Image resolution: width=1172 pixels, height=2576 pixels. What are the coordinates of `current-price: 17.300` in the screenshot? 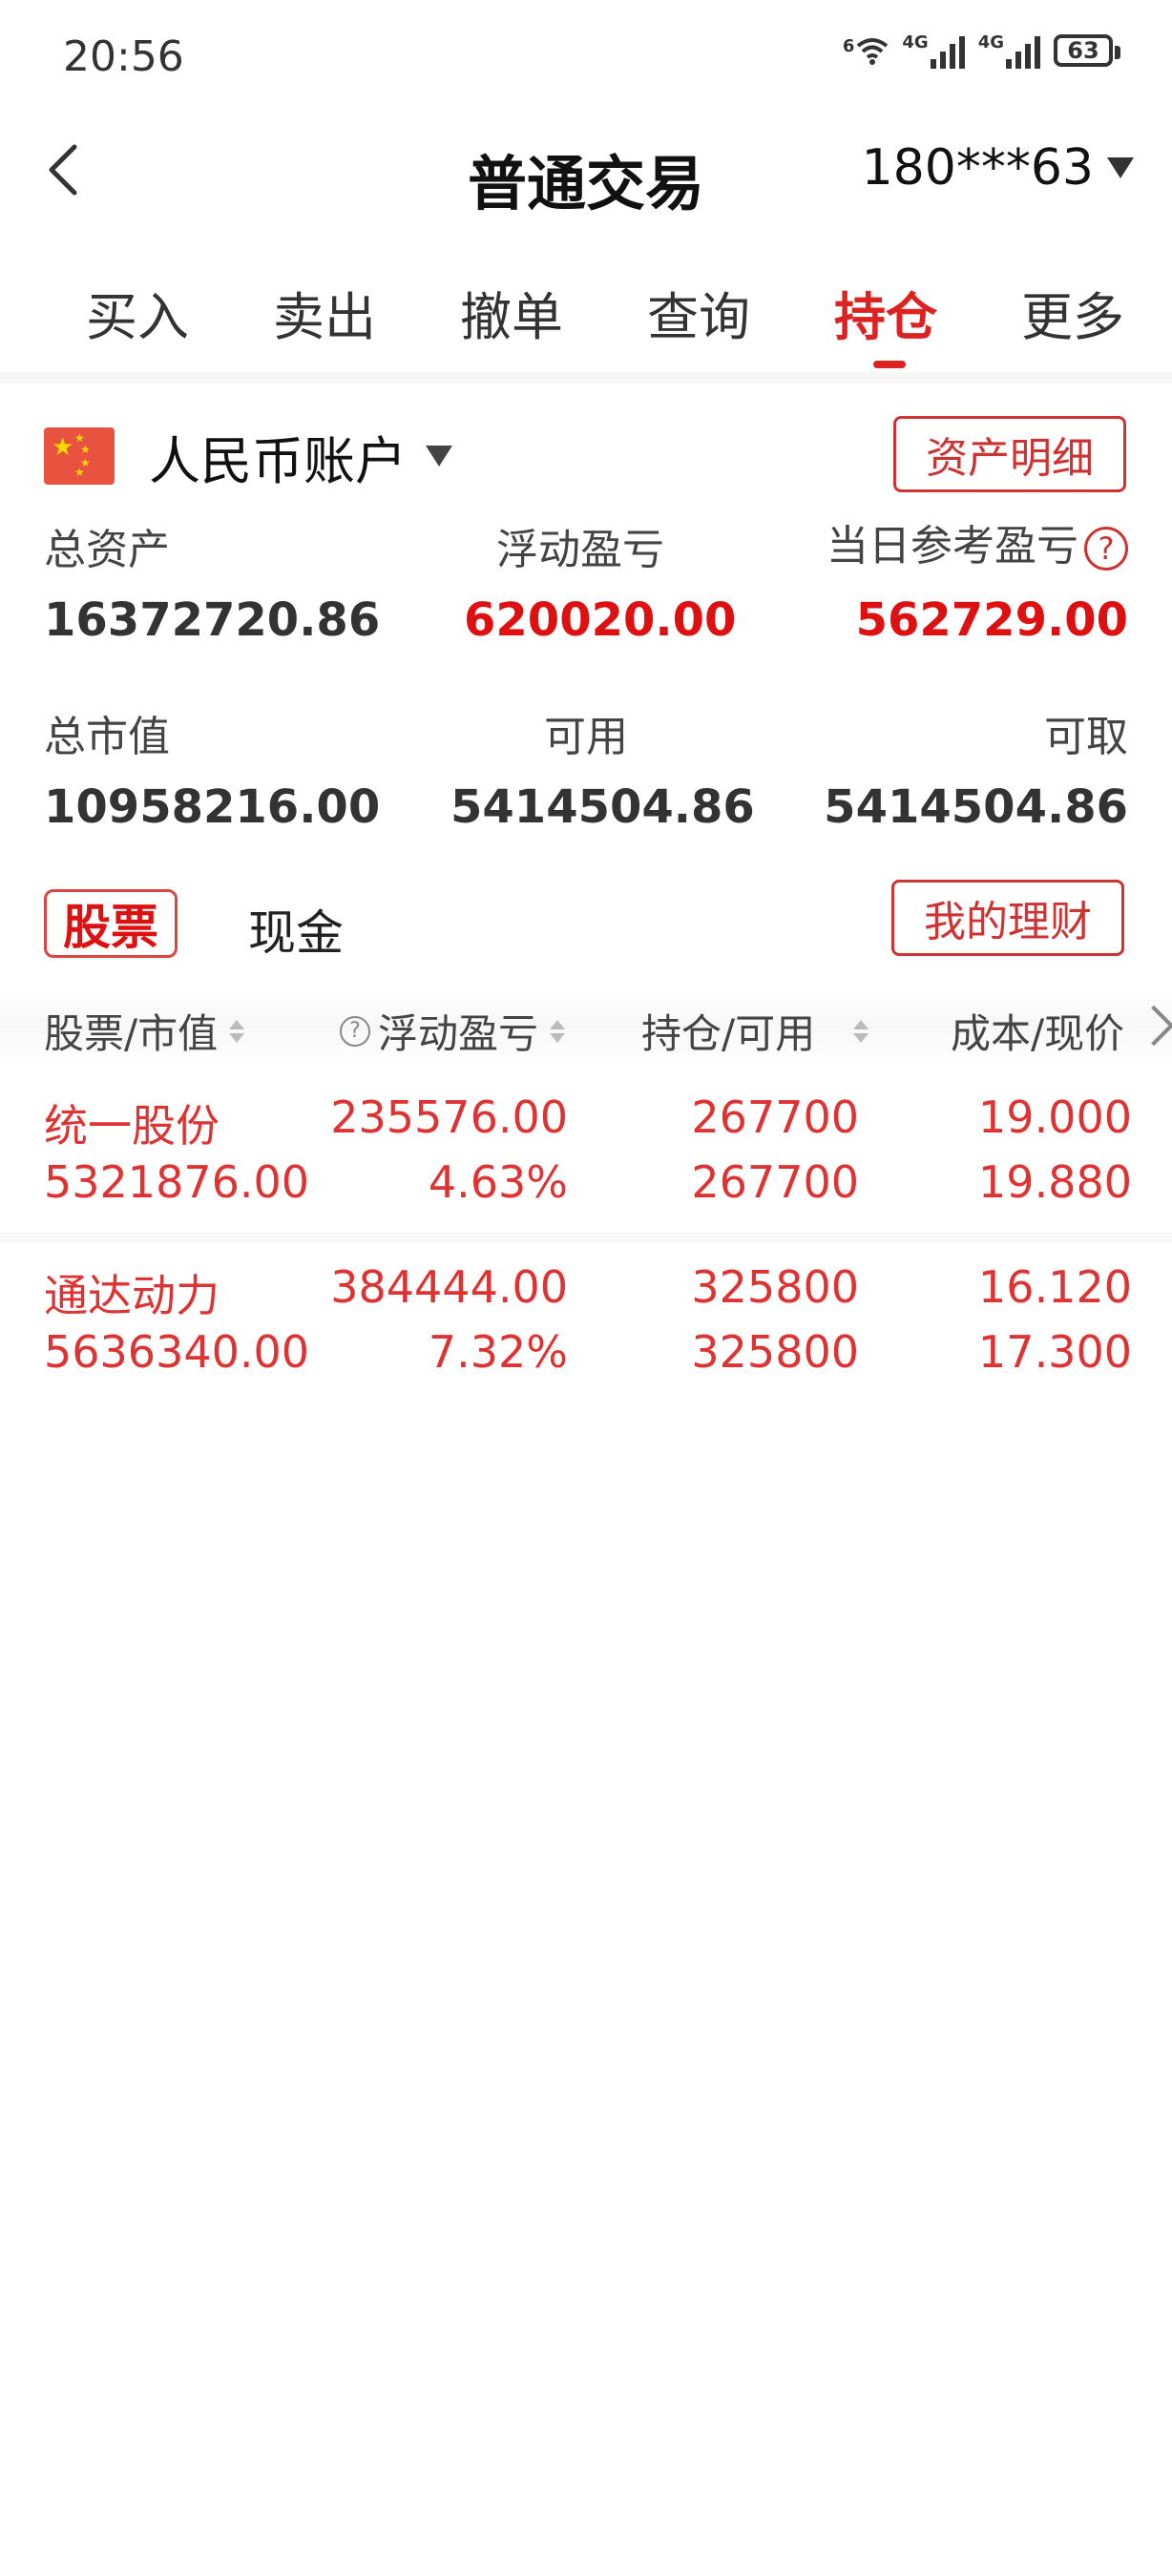 It's located at (1055, 1352).